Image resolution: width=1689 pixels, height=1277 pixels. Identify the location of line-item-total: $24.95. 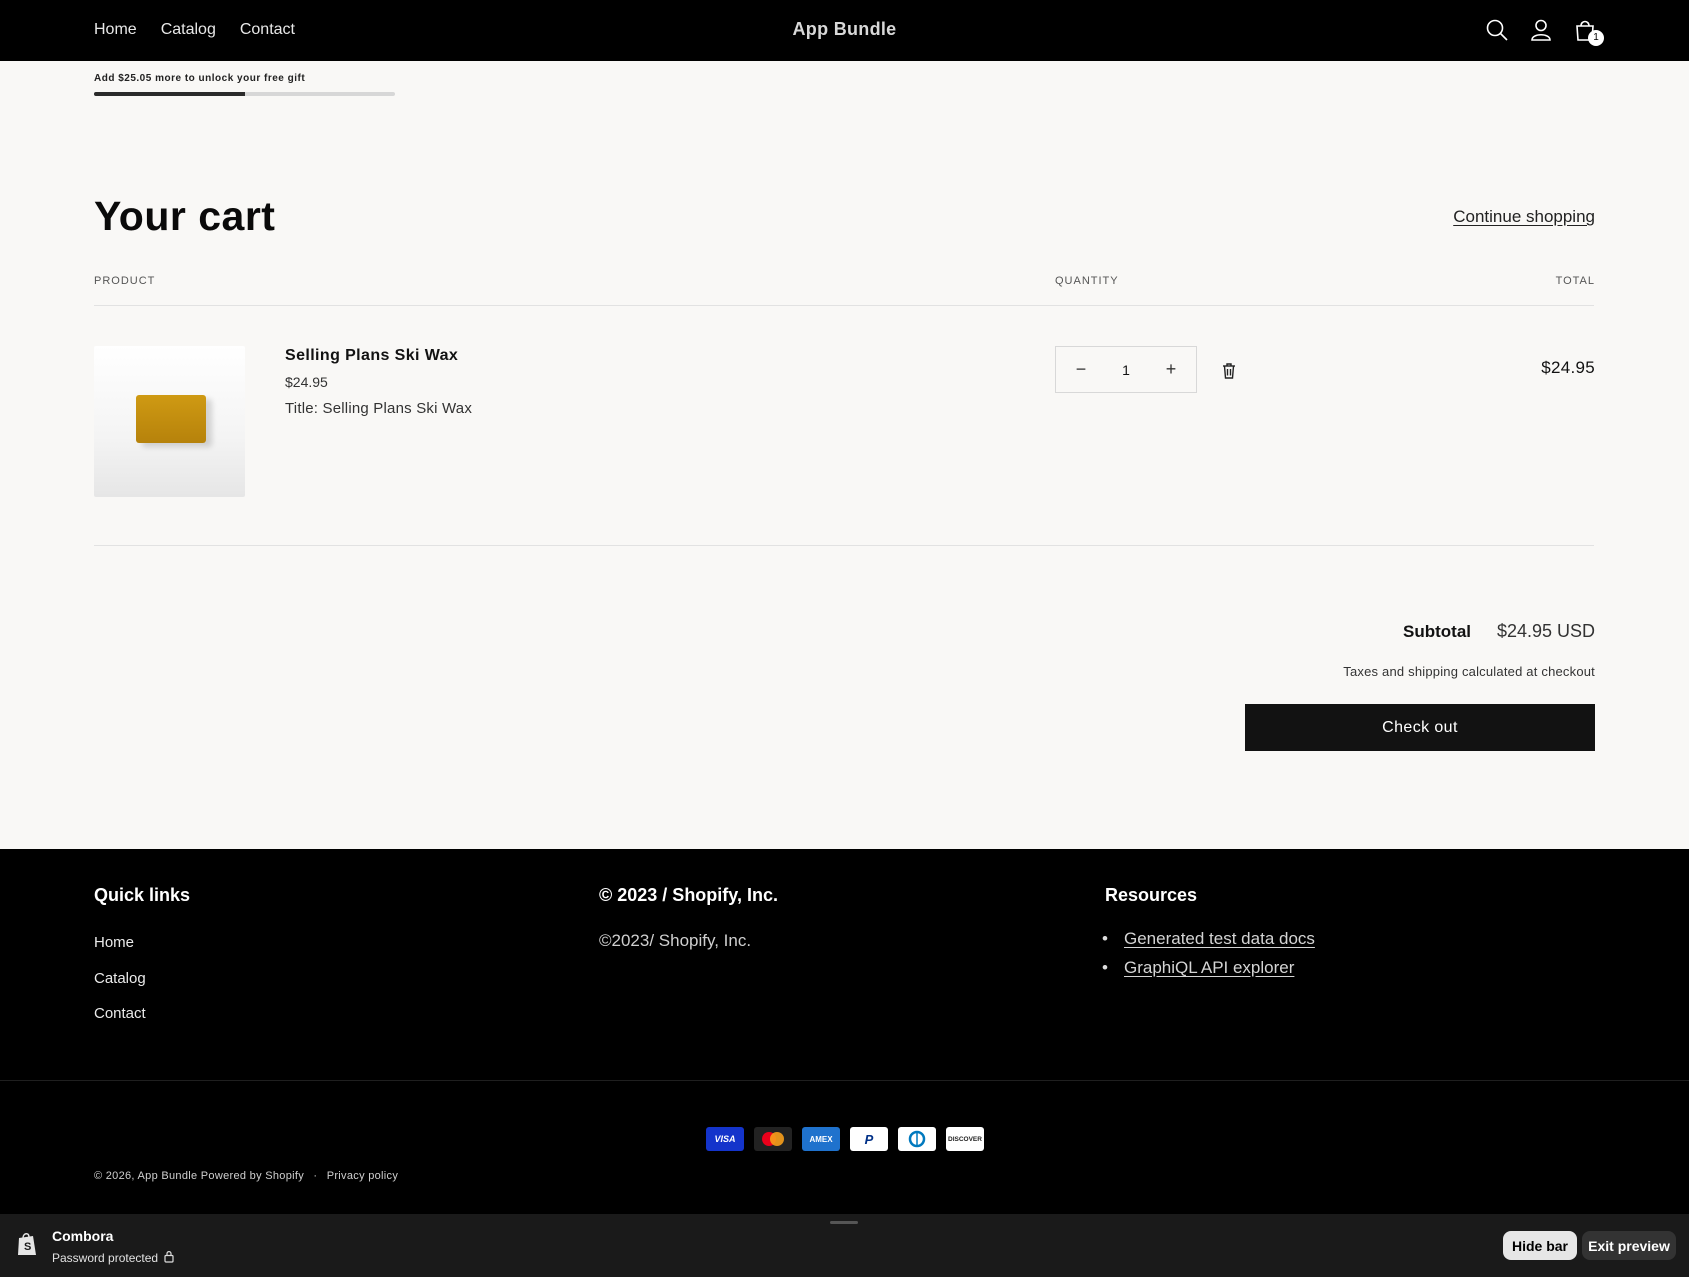
(1568, 367).